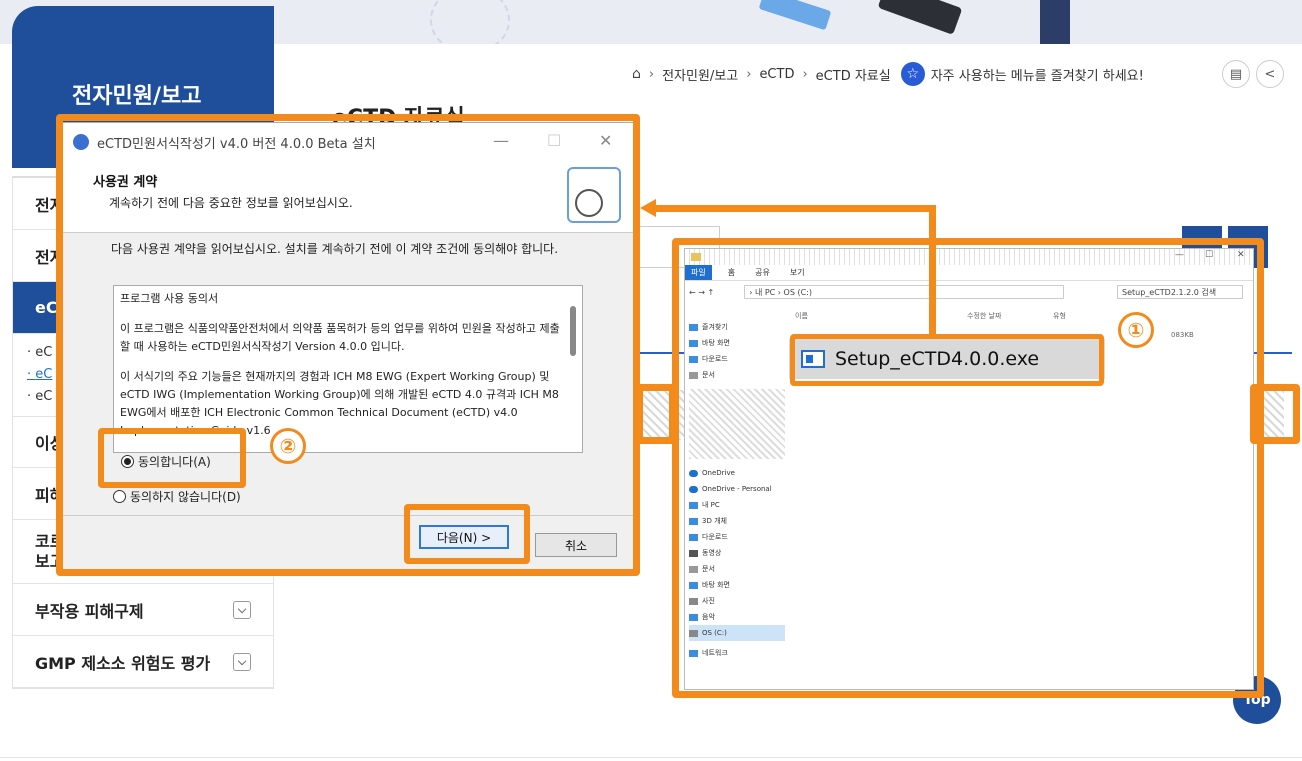 This screenshot has width=1302, height=761. I want to click on footer-divider, so click(651, 757).